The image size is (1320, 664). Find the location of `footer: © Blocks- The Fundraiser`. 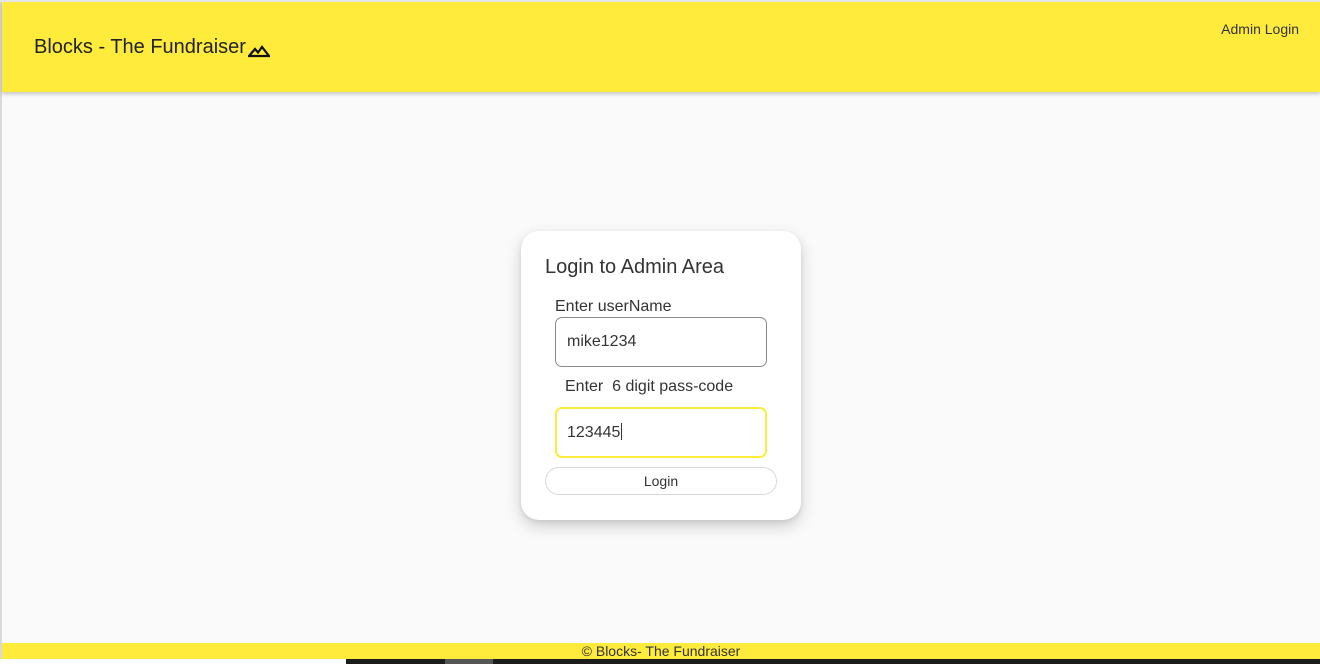

footer: © Blocks- The Fundraiser is located at coordinates (661, 651).